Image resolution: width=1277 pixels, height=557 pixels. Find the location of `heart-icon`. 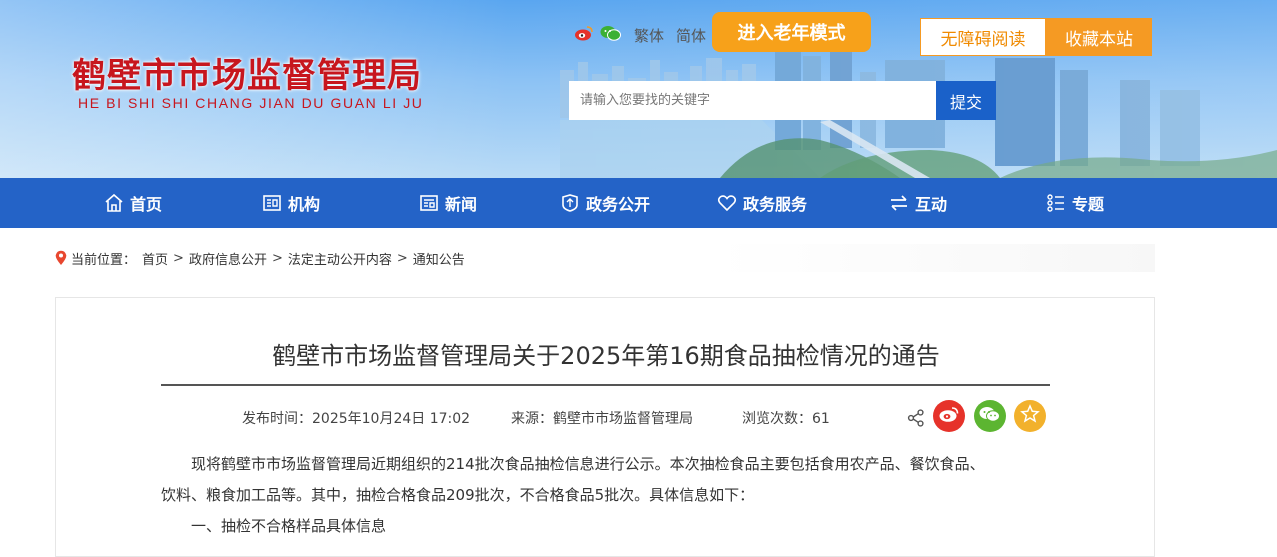

heart-icon is located at coordinates (727, 203).